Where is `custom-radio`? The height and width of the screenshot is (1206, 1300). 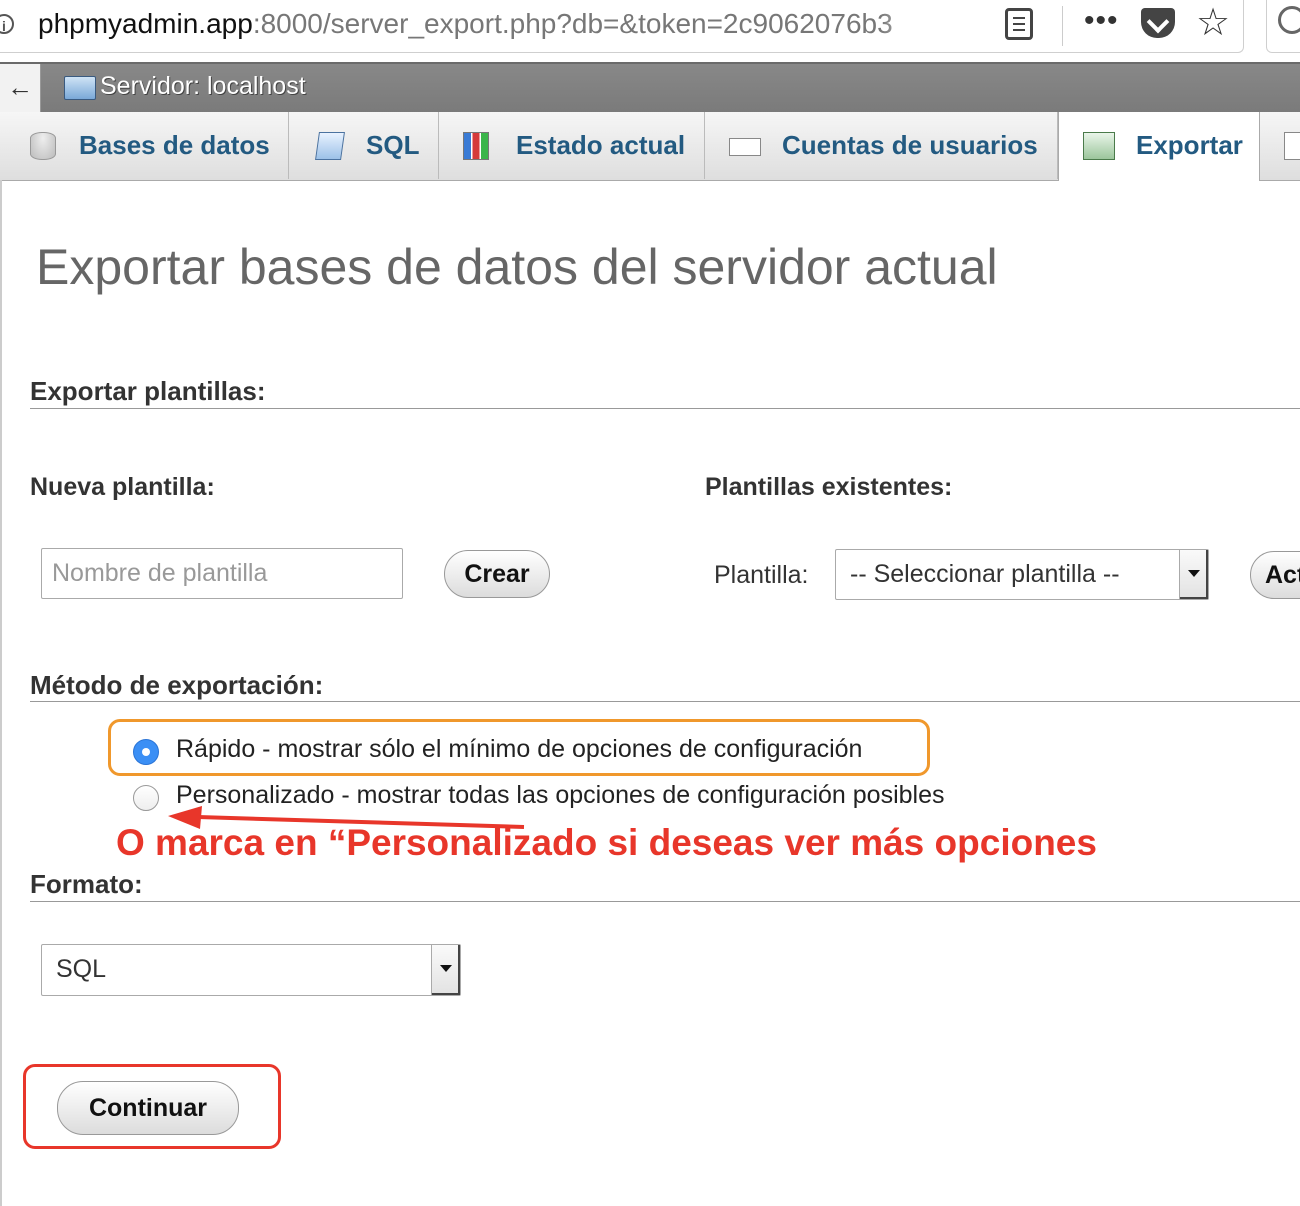 custom-radio is located at coordinates (146, 798).